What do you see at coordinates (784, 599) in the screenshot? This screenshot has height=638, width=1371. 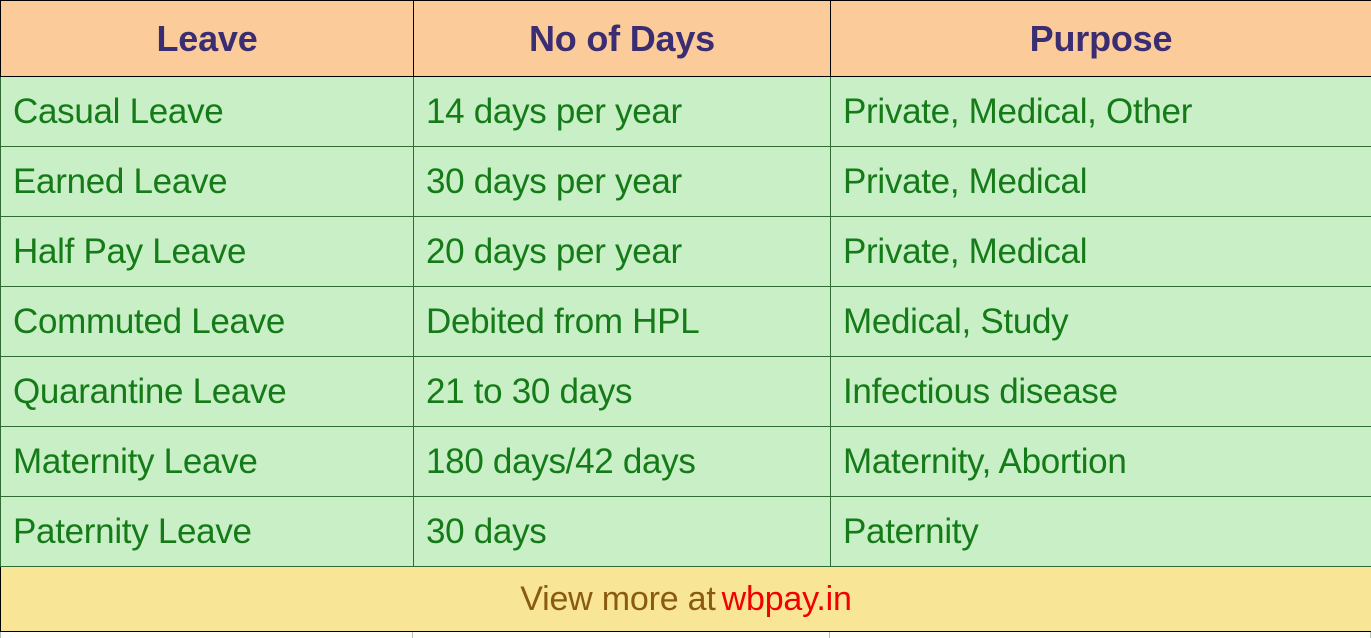 I see `footer-site-link: wbpay.in` at bounding box center [784, 599].